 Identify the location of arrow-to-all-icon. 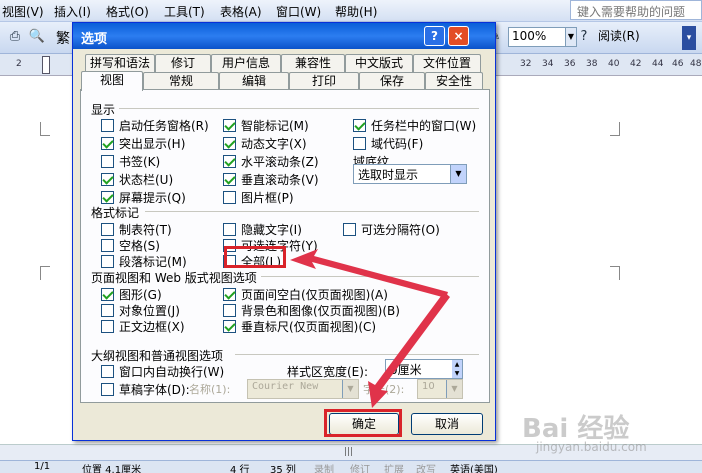
(369, 273).